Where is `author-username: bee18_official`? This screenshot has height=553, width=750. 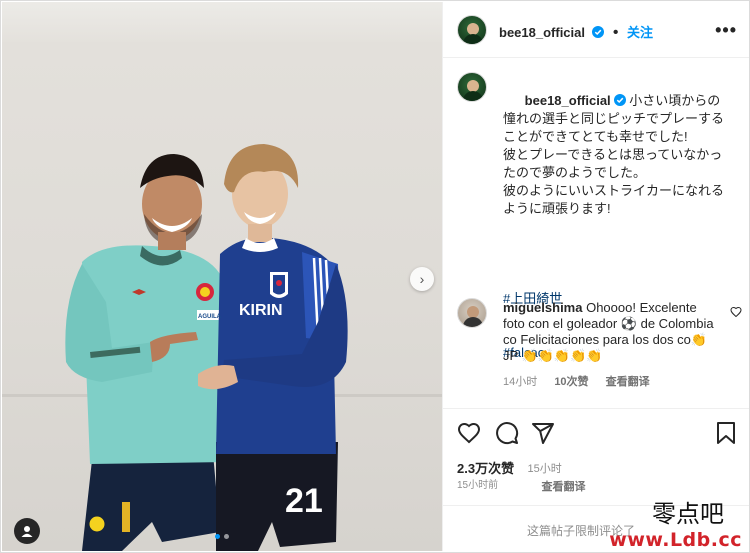 author-username: bee18_official is located at coordinates (542, 32).